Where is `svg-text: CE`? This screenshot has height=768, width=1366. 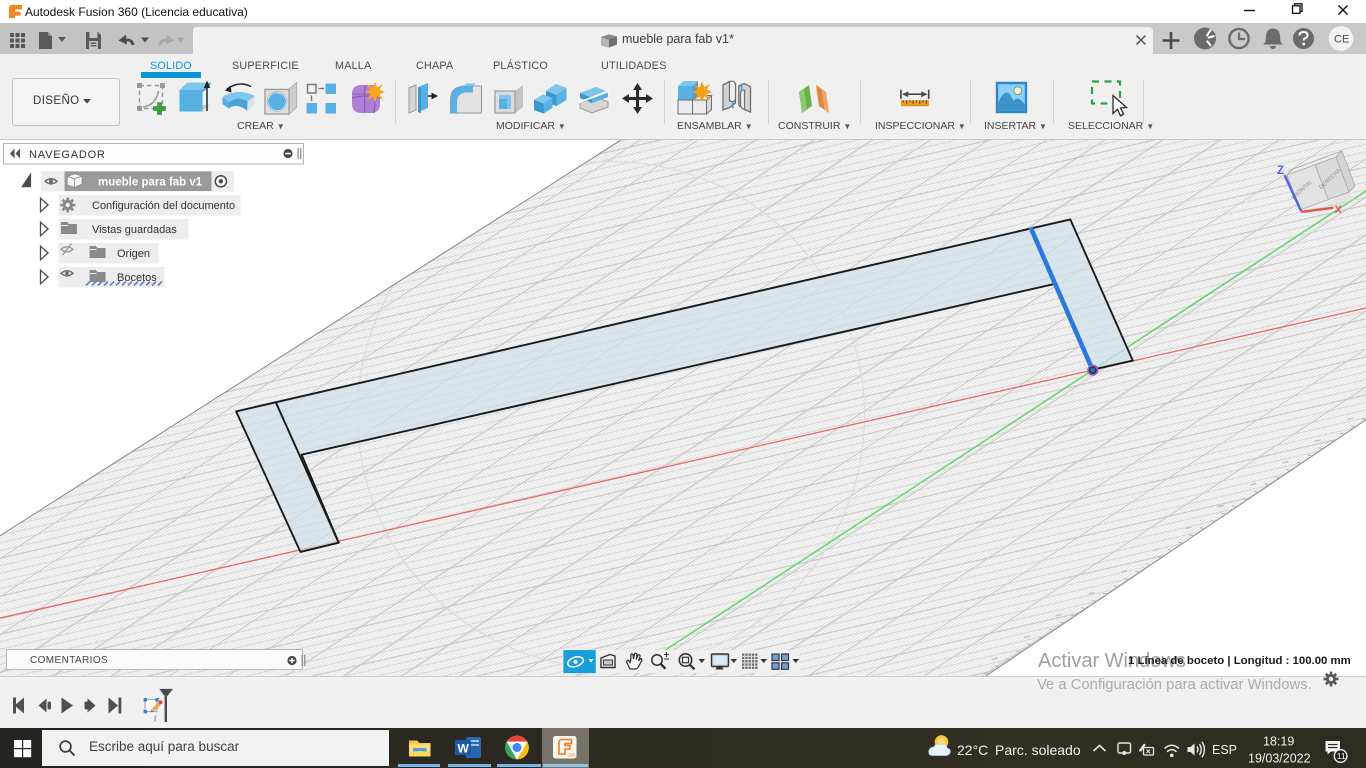
svg-text: CE is located at coordinates (1341, 40).